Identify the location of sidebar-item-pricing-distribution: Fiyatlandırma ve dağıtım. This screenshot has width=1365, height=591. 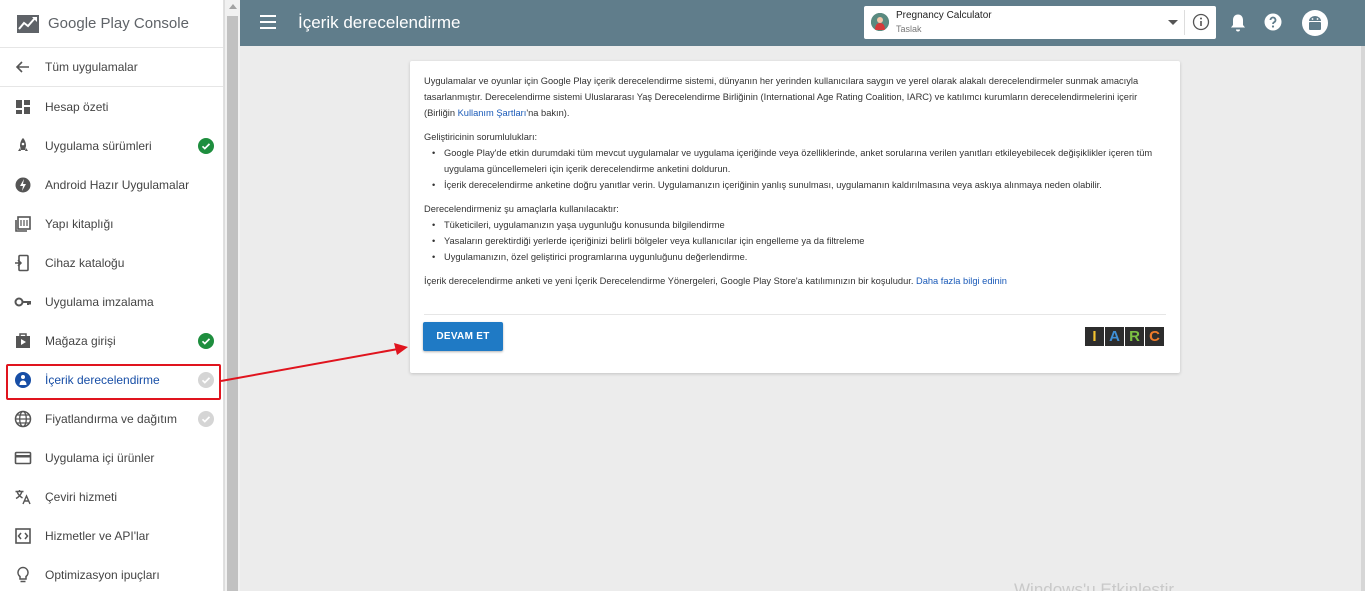
(111, 418).